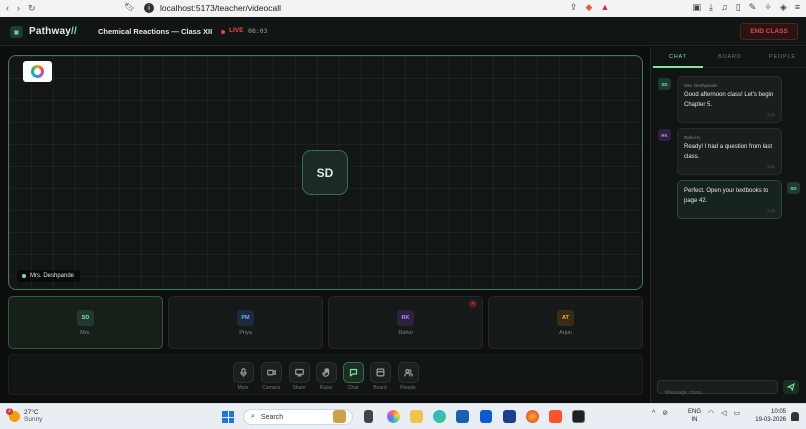 The height and width of the screenshot is (429, 806). What do you see at coordinates (726, 196) in the screenshot?
I see `message-text: Perfect. Open your textbooks to page 42.` at bounding box center [726, 196].